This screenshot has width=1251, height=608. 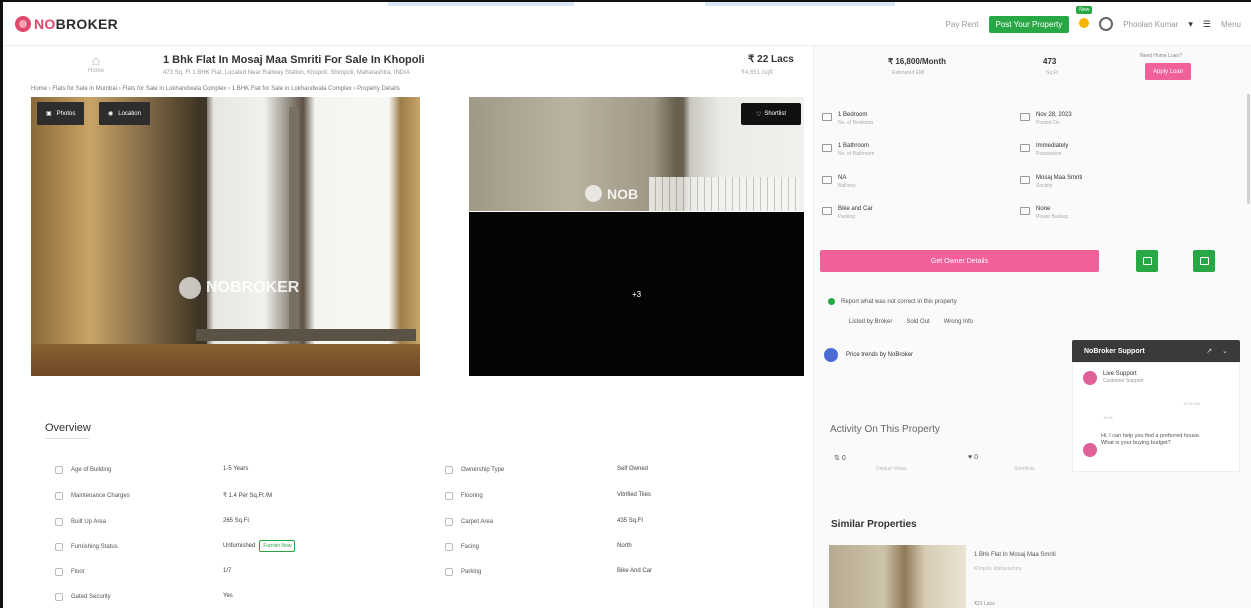 I want to click on similar-property-photo, so click(x=897, y=576).